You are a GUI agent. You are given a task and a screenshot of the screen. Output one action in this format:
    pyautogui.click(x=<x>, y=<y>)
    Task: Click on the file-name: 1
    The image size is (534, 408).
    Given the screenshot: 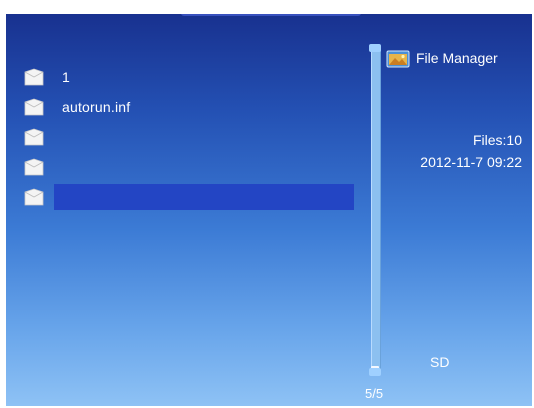 What is the action you would take?
    pyautogui.click(x=66, y=77)
    